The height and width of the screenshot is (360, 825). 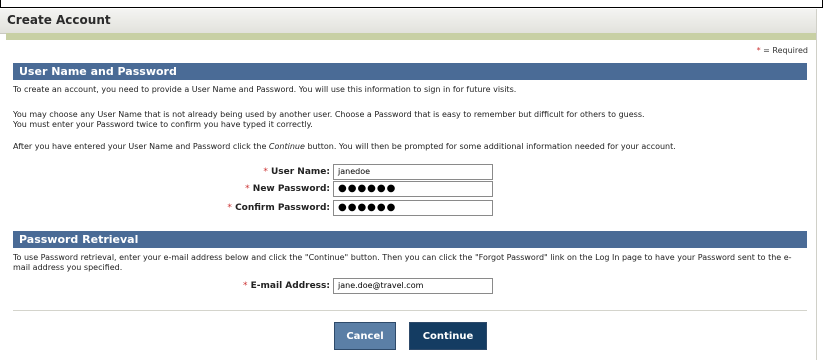 I want to click on username-label-text: User Name:, so click(x=300, y=172).